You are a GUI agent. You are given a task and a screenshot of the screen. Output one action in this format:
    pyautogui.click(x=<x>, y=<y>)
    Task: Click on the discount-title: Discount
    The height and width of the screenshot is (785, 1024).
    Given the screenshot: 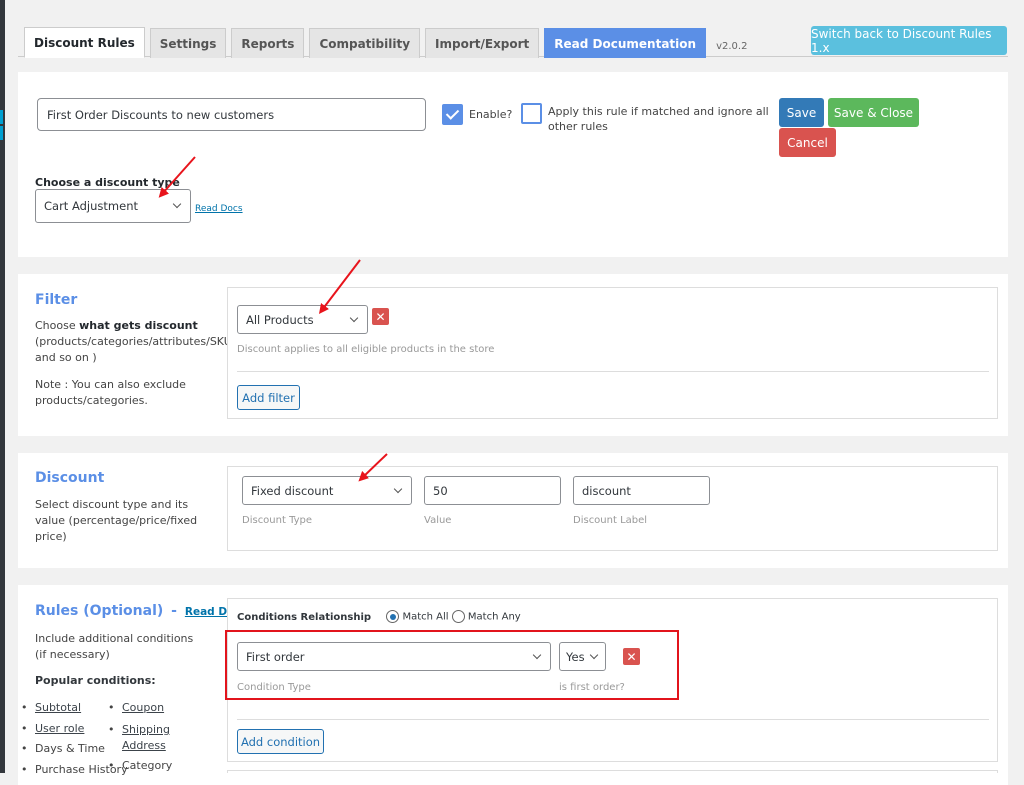 What is the action you would take?
    pyautogui.click(x=70, y=478)
    